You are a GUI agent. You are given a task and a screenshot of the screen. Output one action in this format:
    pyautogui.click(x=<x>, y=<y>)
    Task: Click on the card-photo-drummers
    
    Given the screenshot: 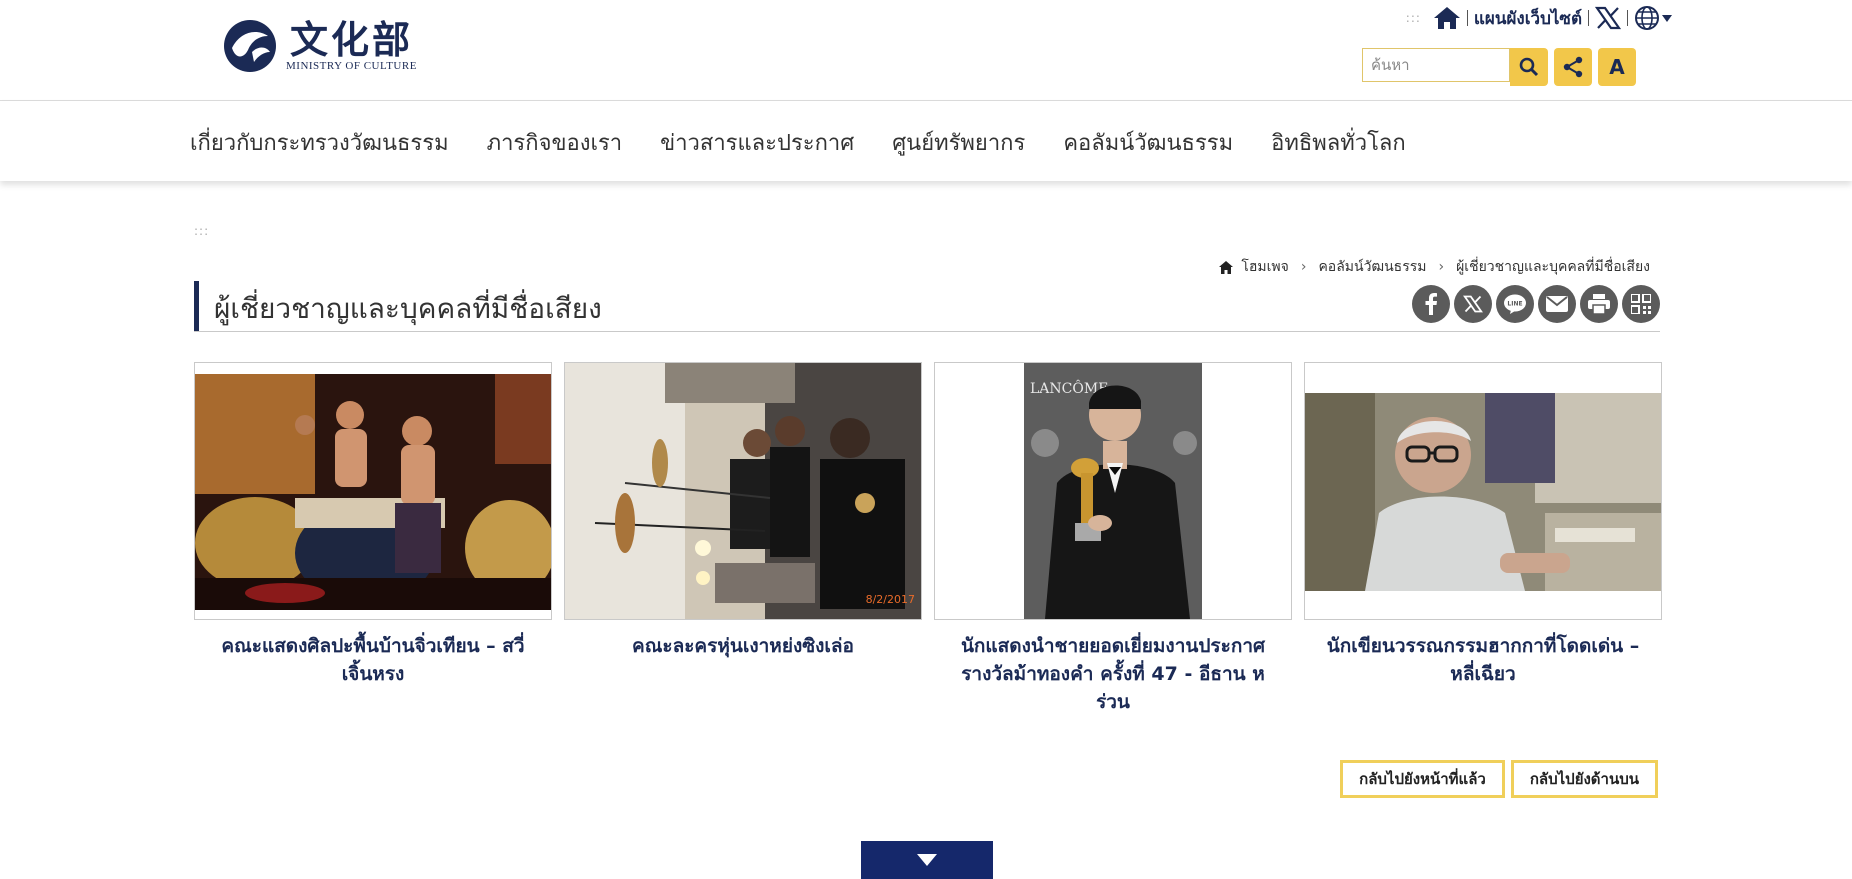 What is the action you would take?
    pyautogui.click(x=373, y=491)
    